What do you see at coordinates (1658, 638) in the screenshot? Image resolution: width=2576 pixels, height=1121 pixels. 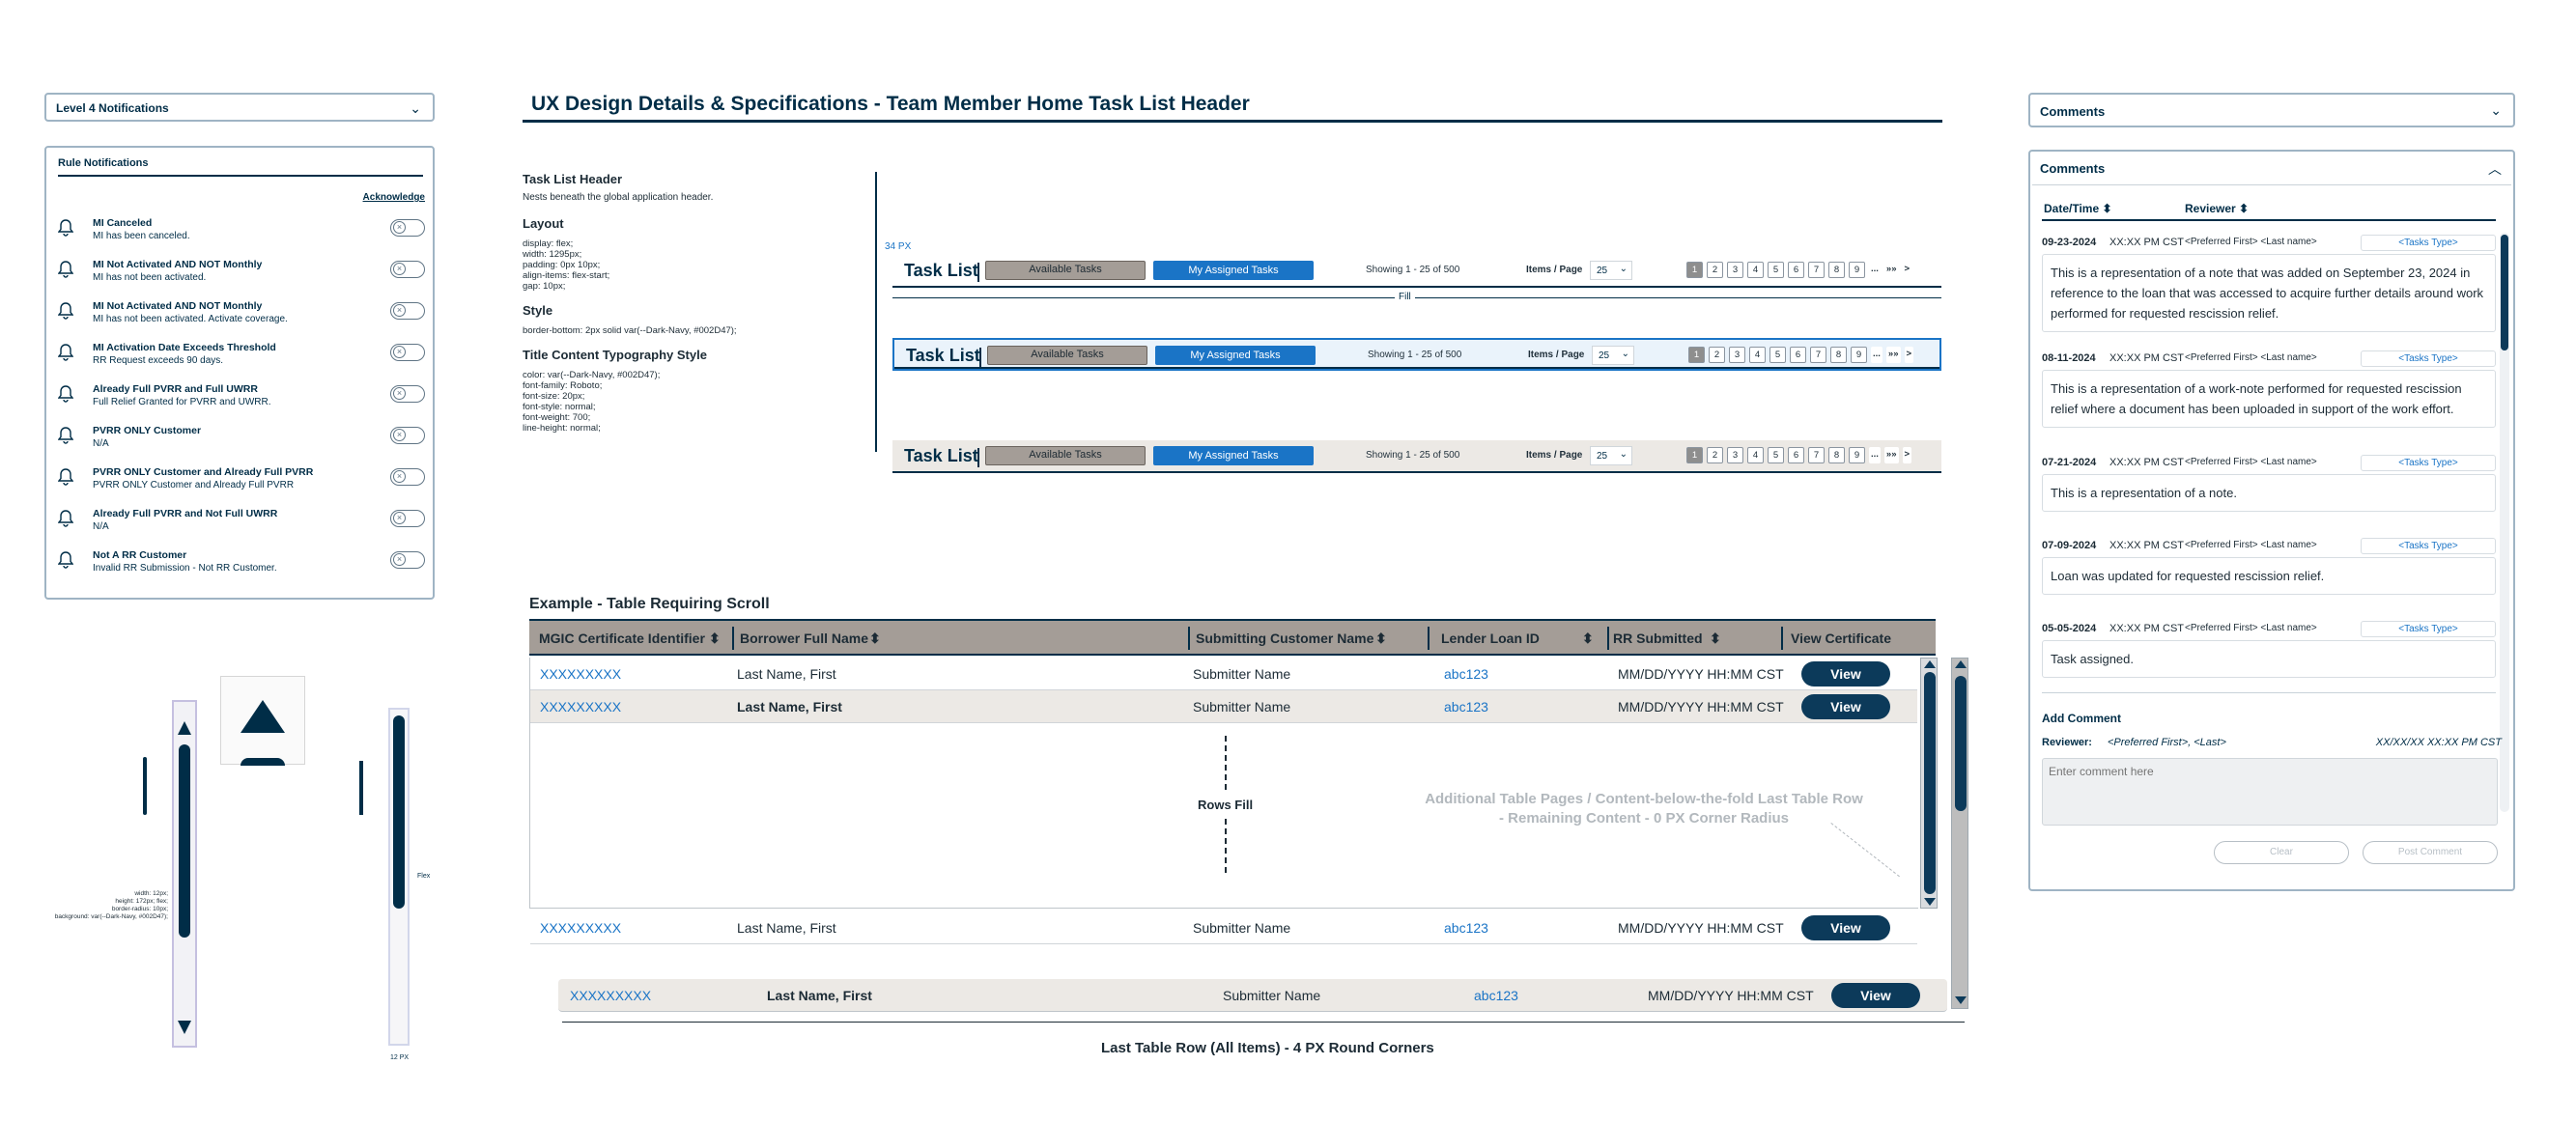 I see `column-header-rr-submitted: RR Submitted` at bounding box center [1658, 638].